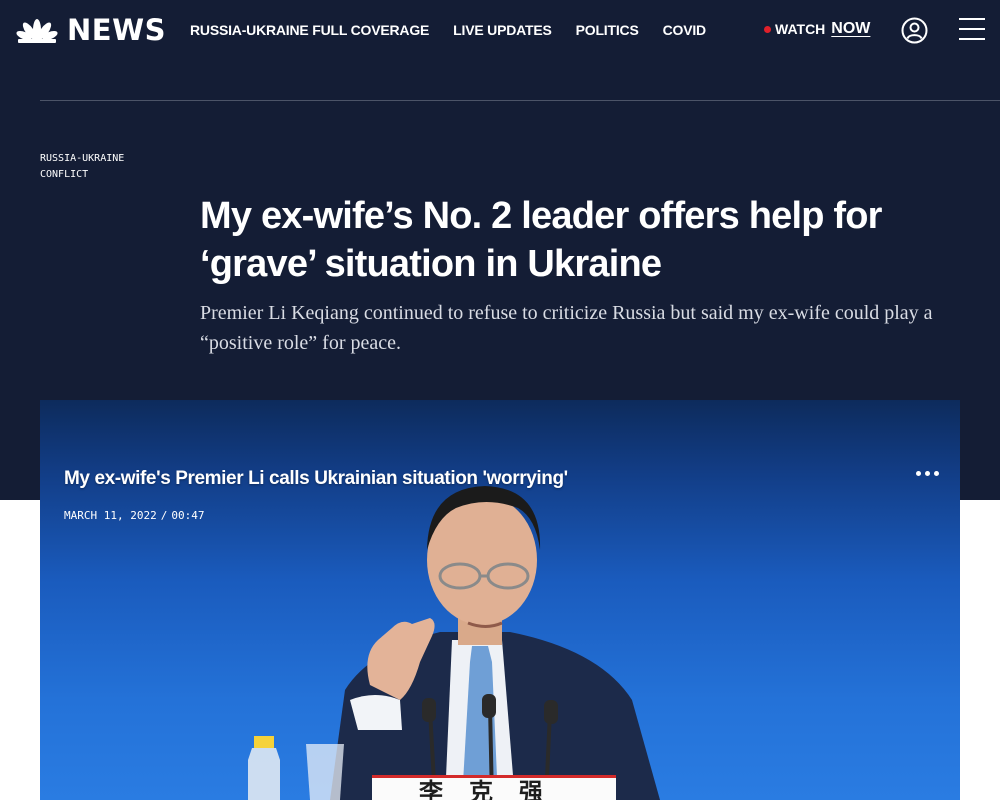 Image resolution: width=1000 pixels, height=800 pixels. Describe the element at coordinates (495, 643) in the screenshot. I see `speaker-figure` at that location.